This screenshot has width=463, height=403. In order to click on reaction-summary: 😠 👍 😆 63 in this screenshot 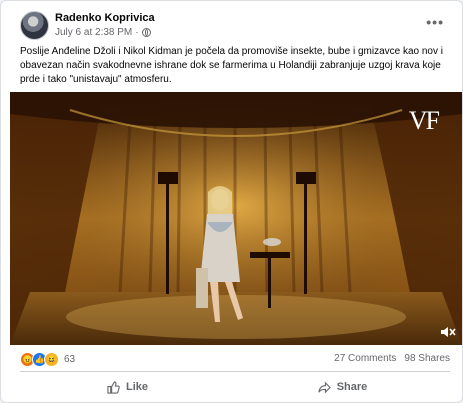, I will do `click(47, 359)`.